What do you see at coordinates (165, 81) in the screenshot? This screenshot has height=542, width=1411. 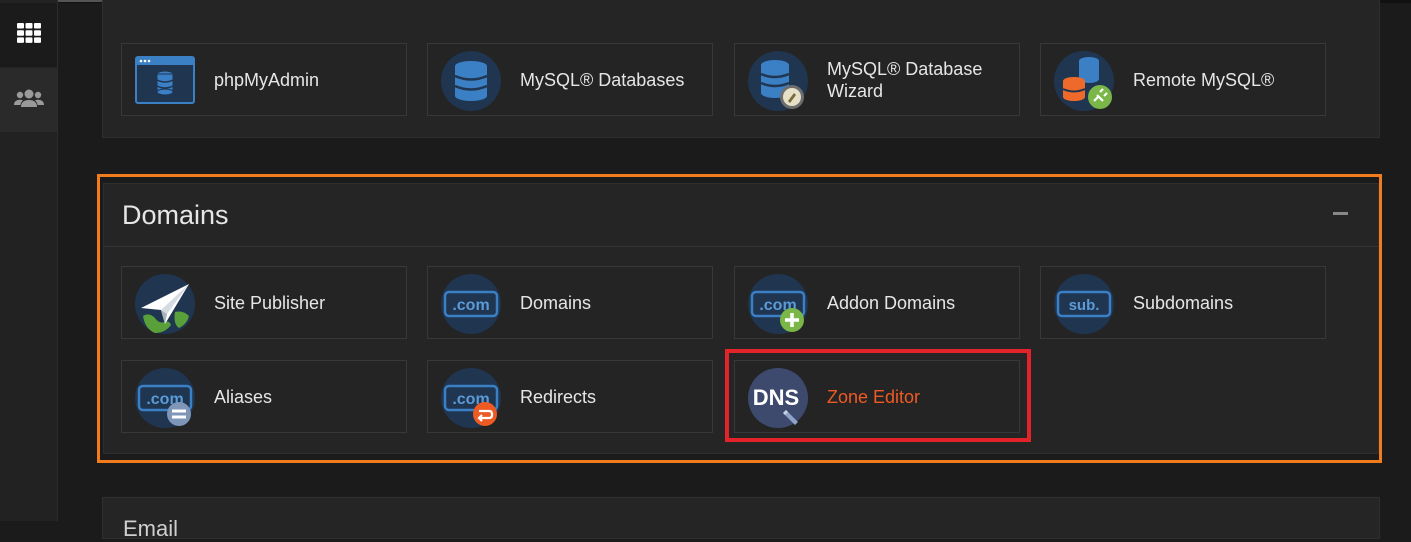 I see `phpmyadmin-icon` at bounding box center [165, 81].